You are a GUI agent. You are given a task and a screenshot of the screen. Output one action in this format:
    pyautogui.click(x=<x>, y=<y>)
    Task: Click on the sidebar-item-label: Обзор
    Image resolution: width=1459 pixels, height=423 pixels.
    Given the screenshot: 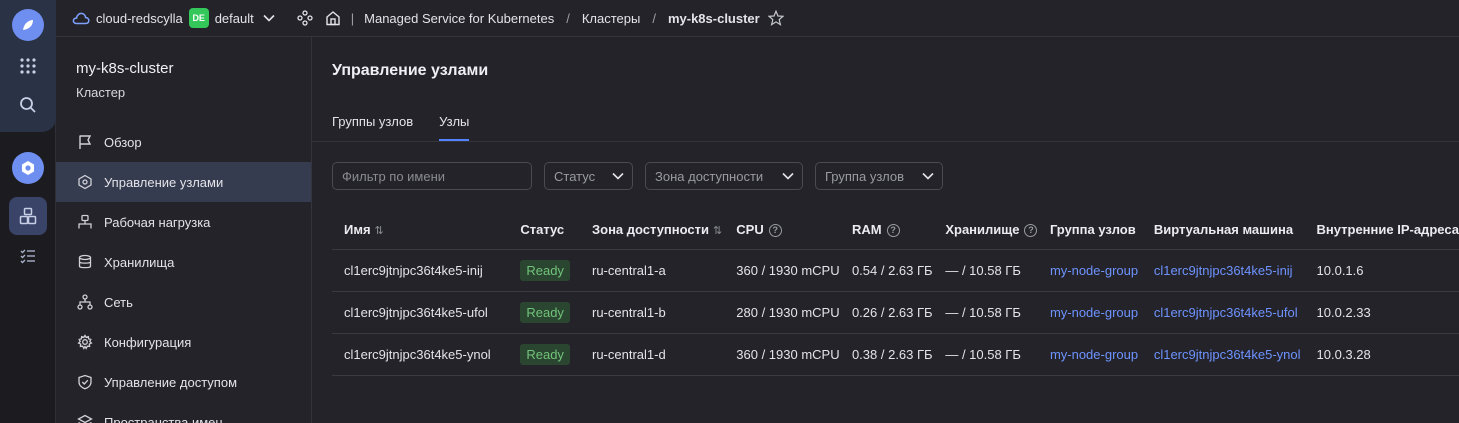 What is the action you would take?
    pyautogui.click(x=123, y=142)
    